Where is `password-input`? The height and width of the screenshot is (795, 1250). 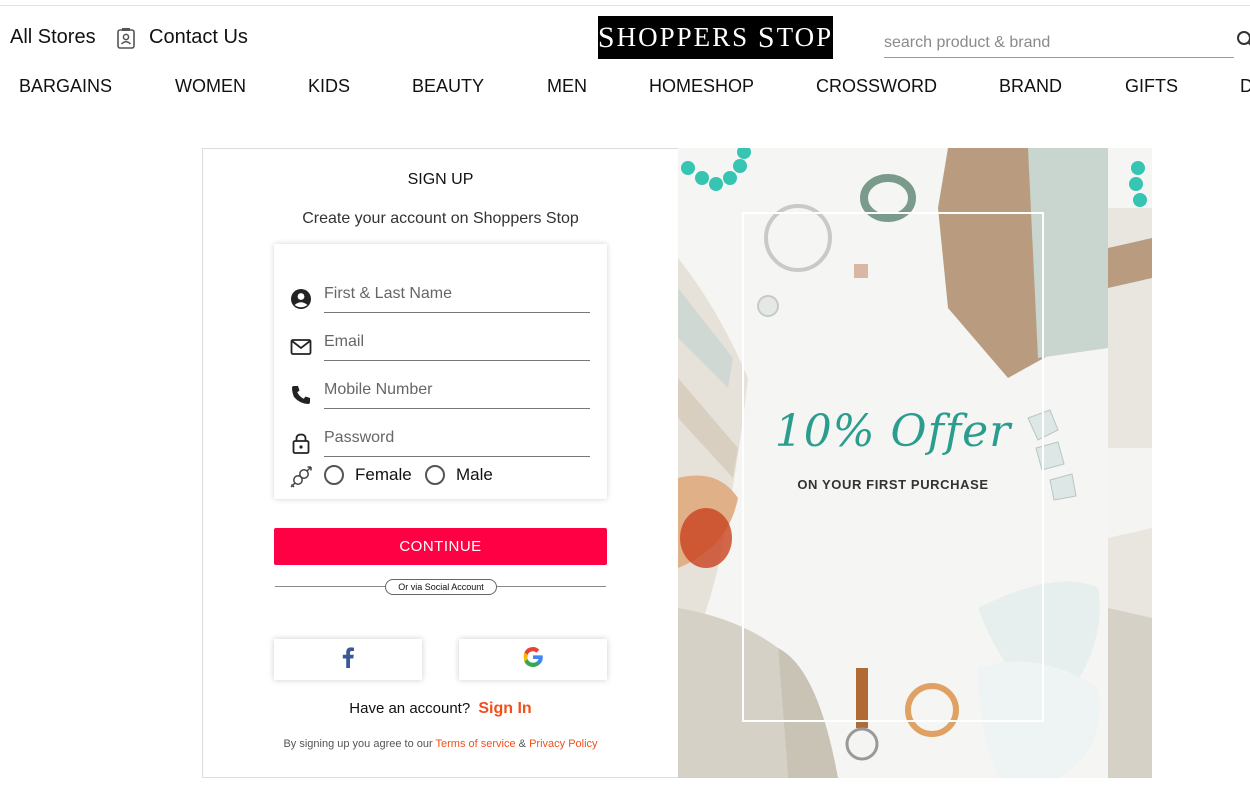 password-input is located at coordinates (455, 438).